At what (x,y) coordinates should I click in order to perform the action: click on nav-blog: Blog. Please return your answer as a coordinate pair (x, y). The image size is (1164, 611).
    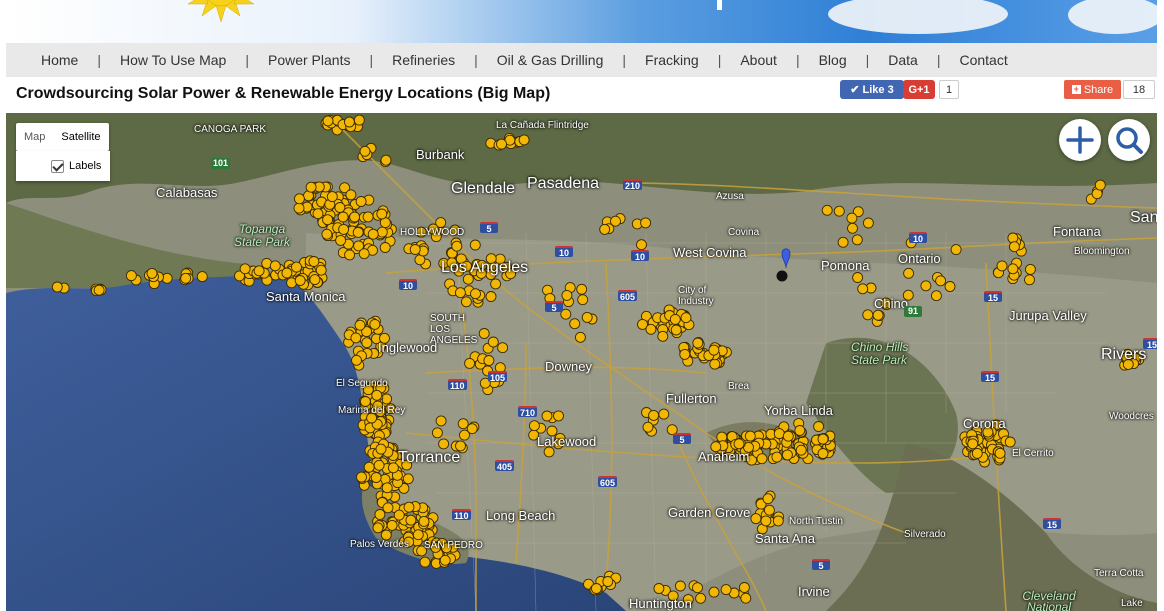
    Looking at the image, I should click on (833, 60).